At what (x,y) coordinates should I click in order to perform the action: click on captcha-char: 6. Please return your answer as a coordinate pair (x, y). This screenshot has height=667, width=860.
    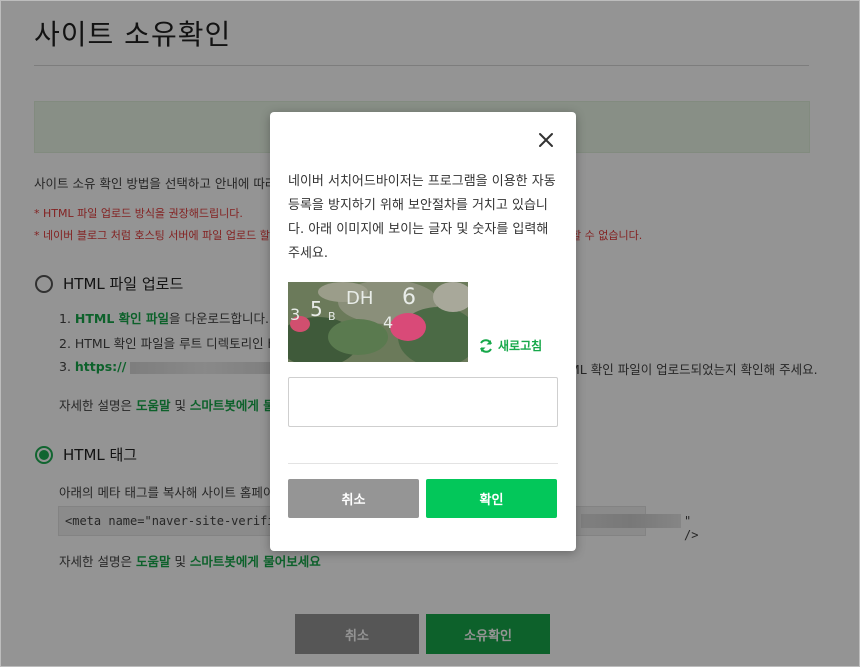
    Looking at the image, I should click on (409, 297).